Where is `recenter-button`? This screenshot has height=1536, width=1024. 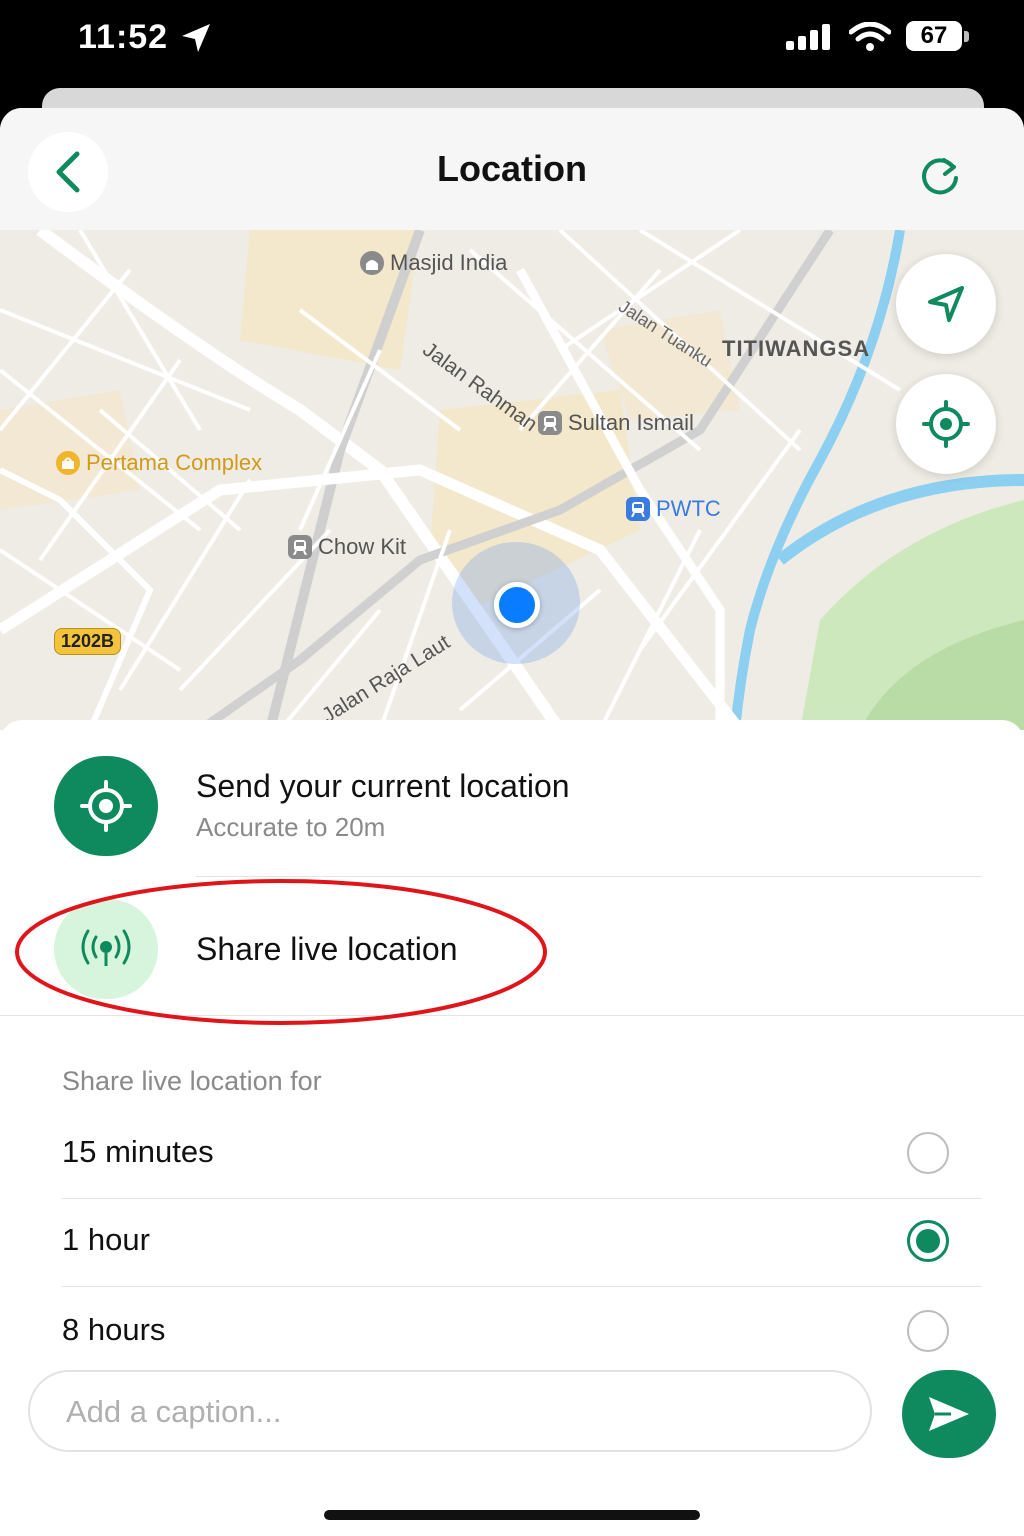
recenter-button is located at coordinates (946, 424).